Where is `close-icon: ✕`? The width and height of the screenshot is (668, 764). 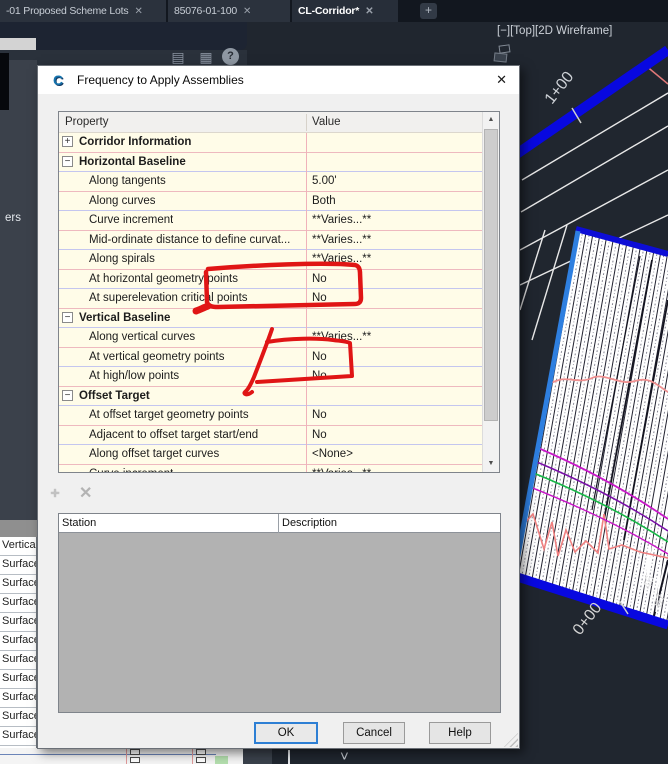 close-icon: ✕ is located at coordinates (501, 80).